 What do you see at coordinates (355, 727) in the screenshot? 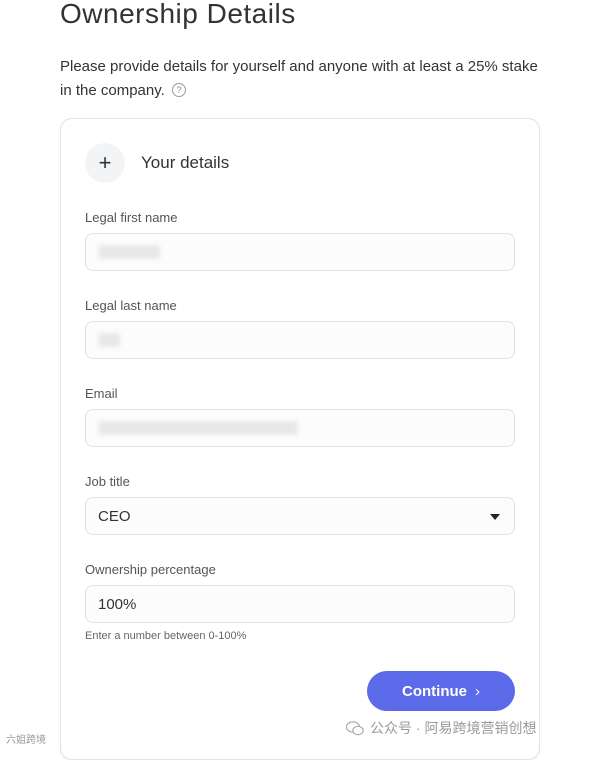
I see `wechat-icon` at bounding box center [355, 727].